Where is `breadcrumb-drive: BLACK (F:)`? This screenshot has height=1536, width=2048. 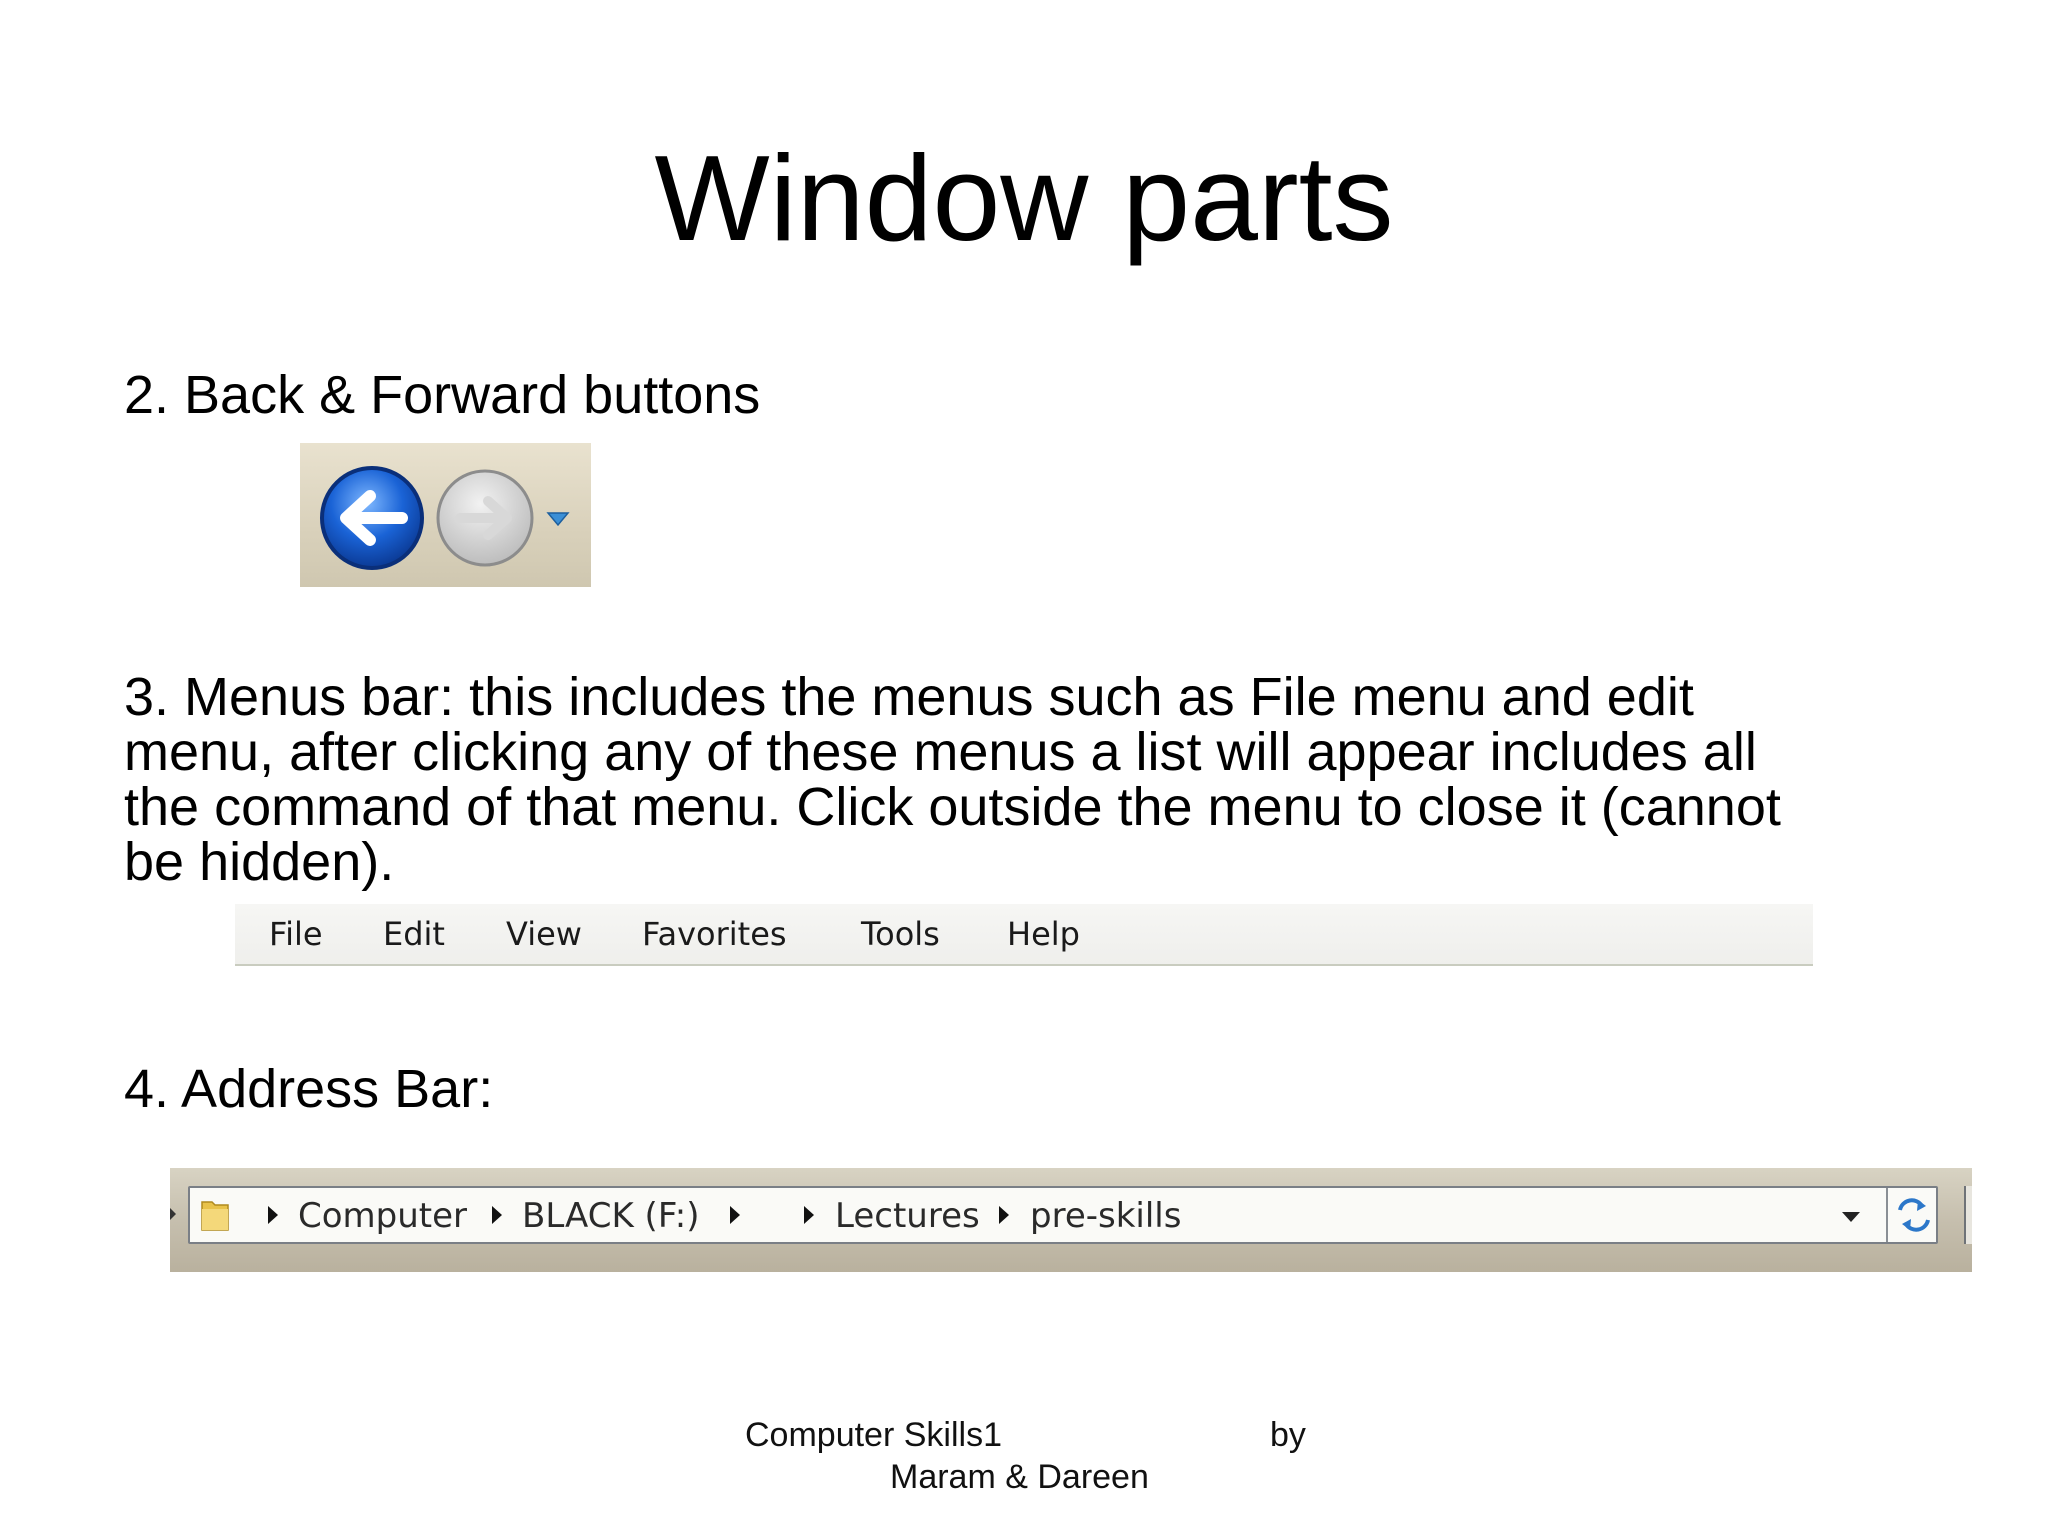
breadcrumb-drive: BLACK (F:) is located at coordinates (610, 1216).